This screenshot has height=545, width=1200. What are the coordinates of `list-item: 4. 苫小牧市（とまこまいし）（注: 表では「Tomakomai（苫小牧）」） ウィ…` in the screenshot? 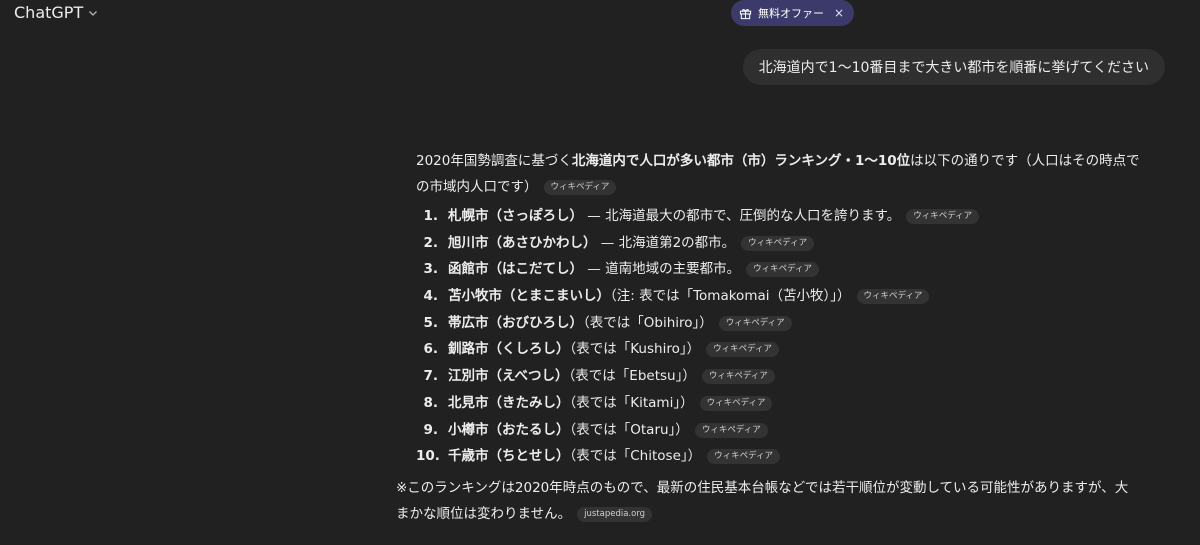 It's located at (796, 296).